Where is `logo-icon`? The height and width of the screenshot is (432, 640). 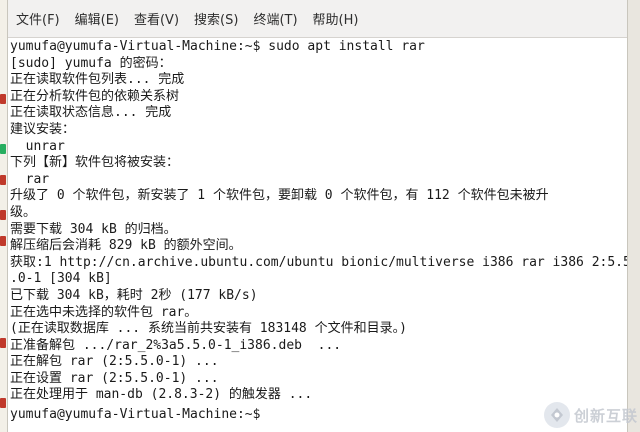 logo-icon is located at coordinates (556, 415).